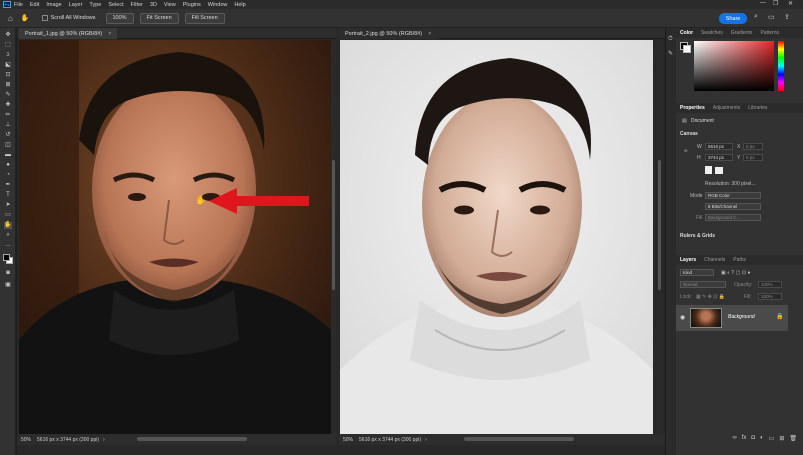  Describe the element at coordinates (757, 108) in the screenshot. I see `tab-libraries: Libraries` at that location.